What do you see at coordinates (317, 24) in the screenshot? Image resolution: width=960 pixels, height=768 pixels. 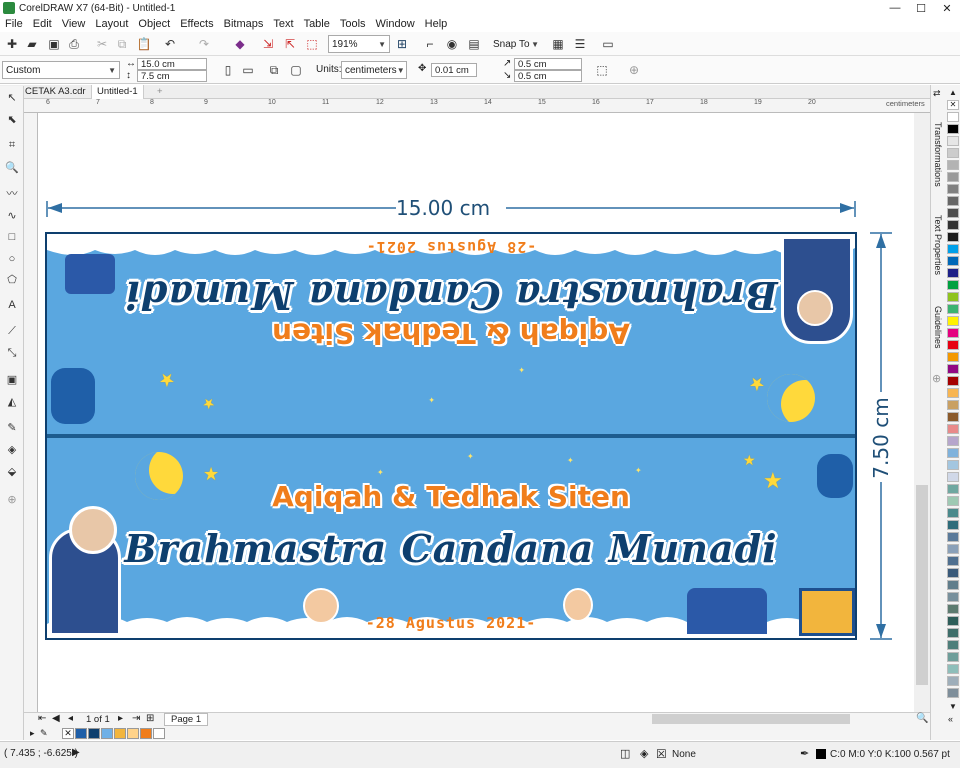 I see `menu-table: Table` at bounding box center [317, 24].